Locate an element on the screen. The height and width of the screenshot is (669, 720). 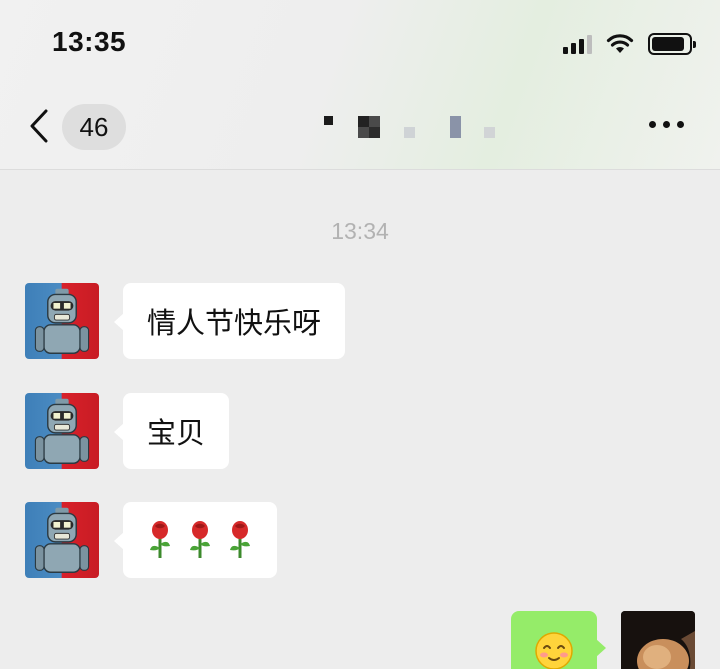
wifi-icon is located at coordinates (620, 43).